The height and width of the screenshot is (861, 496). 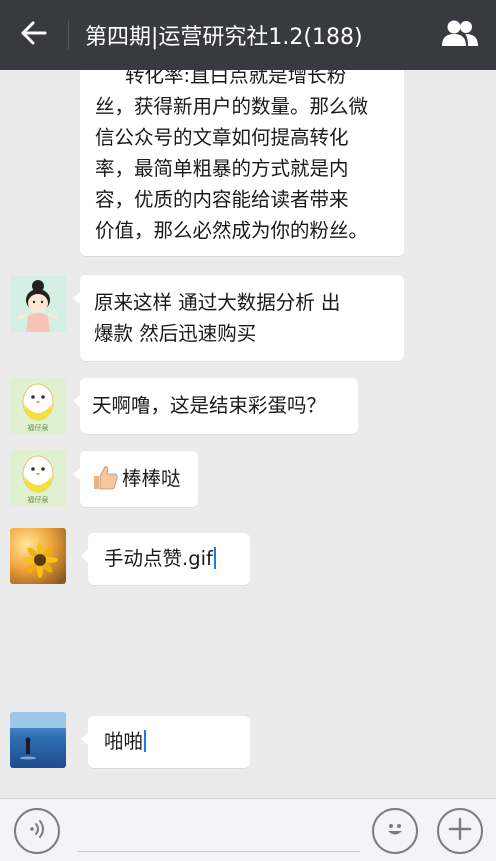 I want to click on cartoon-girl-avatar, so click(x=38, y=304).